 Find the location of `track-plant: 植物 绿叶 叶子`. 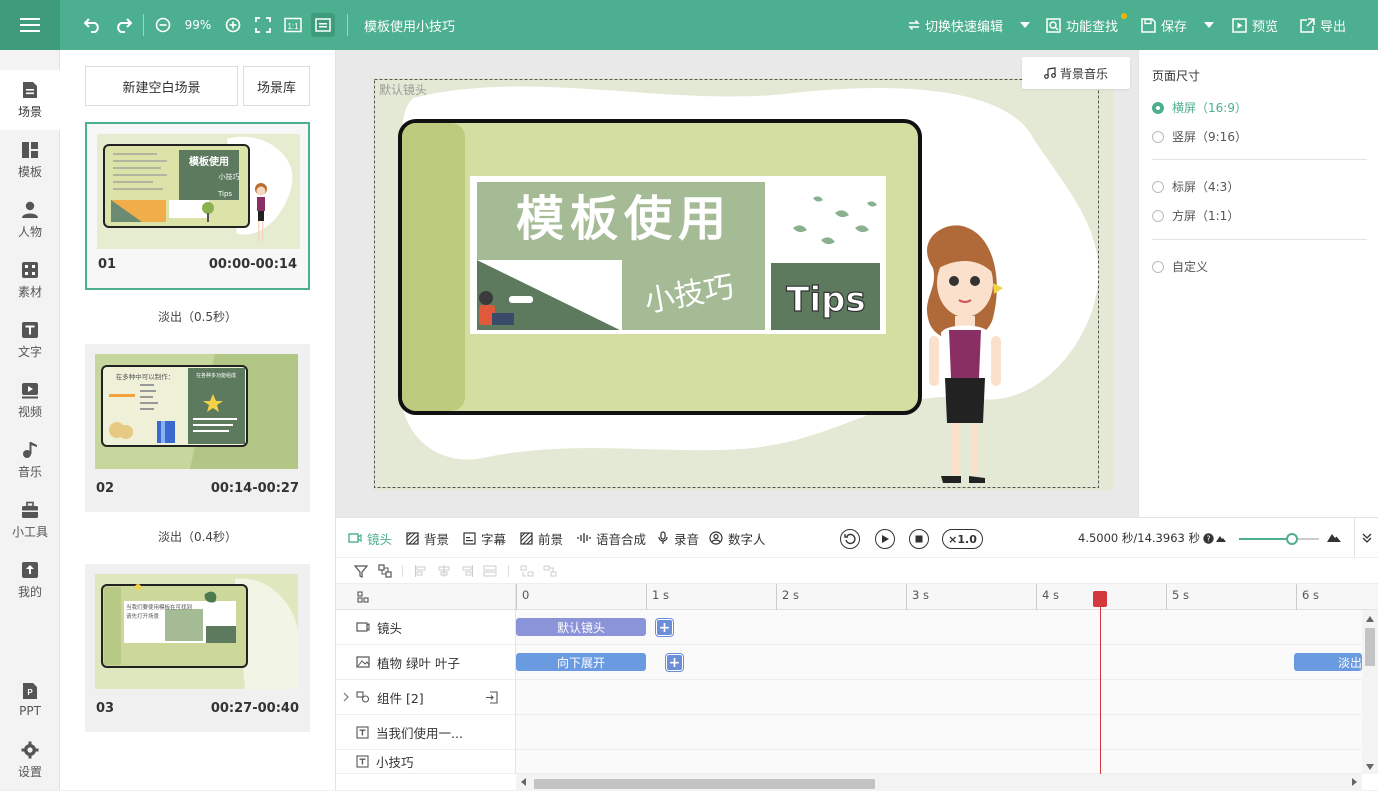

track-plant: 植物 绿叶 叶子 is located at coordinates (426, 662).